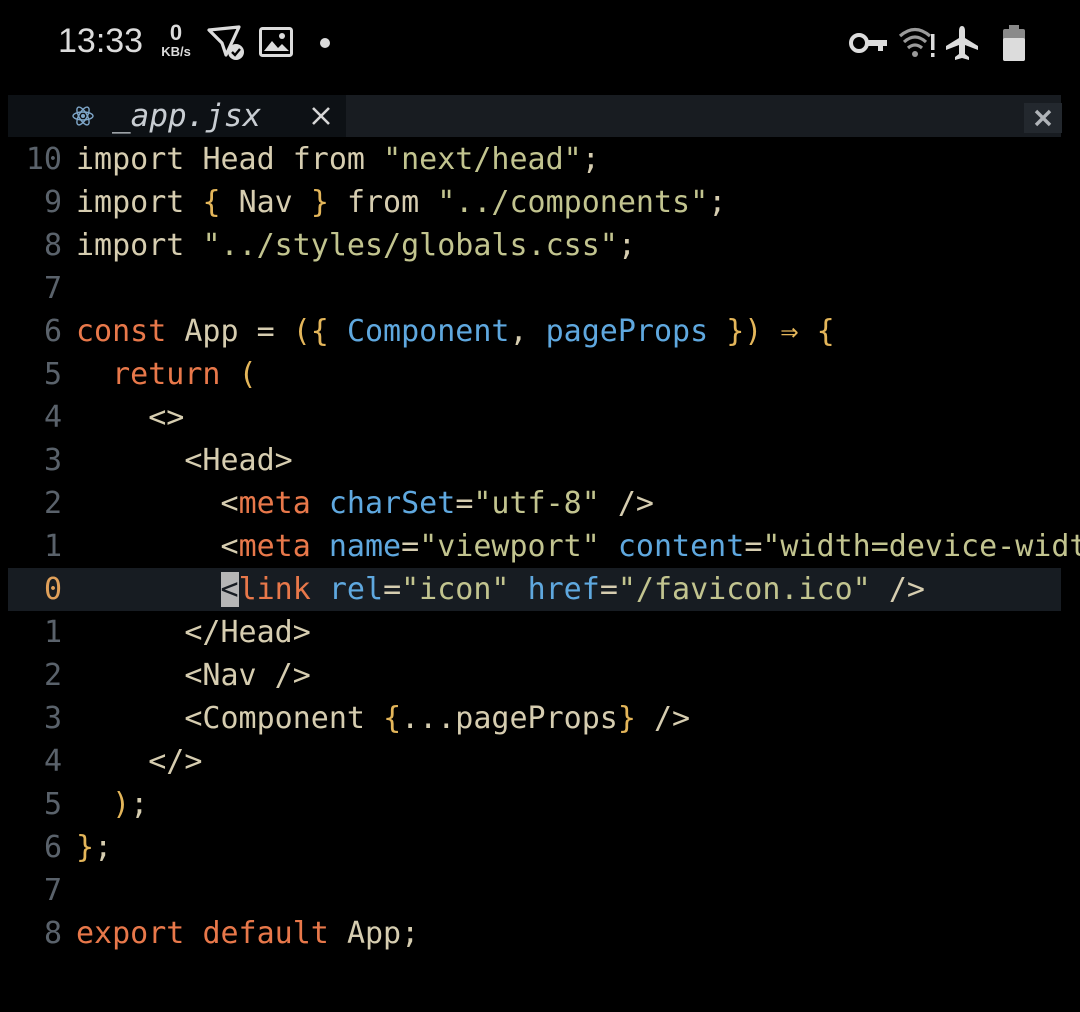  What do you see at coordinates (274, 202) in the screenshot?
I see `code-token: Nav` at bounding box center [274, 202].